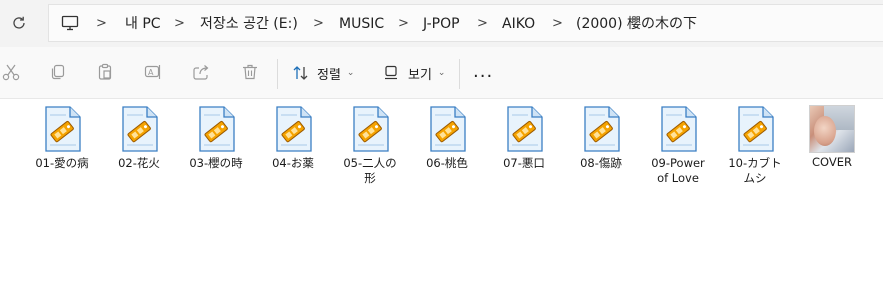 This screenshot has height=294, width=883. I want to click on file-item: 01-愛の病, so click(62, 138).